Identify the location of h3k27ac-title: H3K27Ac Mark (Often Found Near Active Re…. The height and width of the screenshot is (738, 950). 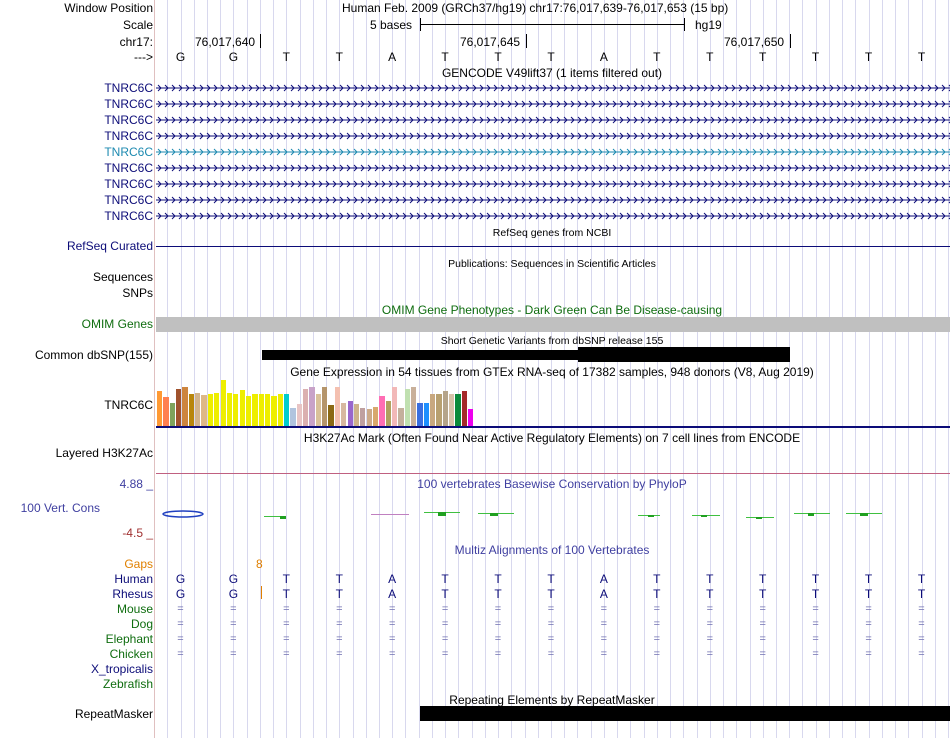
(552, 438).